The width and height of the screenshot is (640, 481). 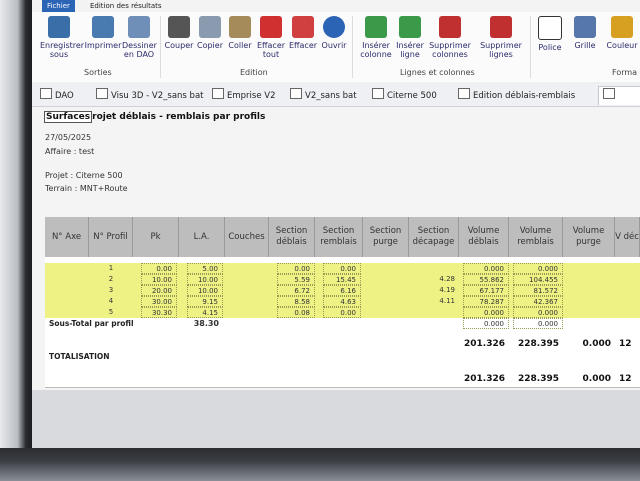 What do you see at coordinates (16, 240) in the screenshot?
I see `monitor-bezel-left` at bounding box center [16, 240].